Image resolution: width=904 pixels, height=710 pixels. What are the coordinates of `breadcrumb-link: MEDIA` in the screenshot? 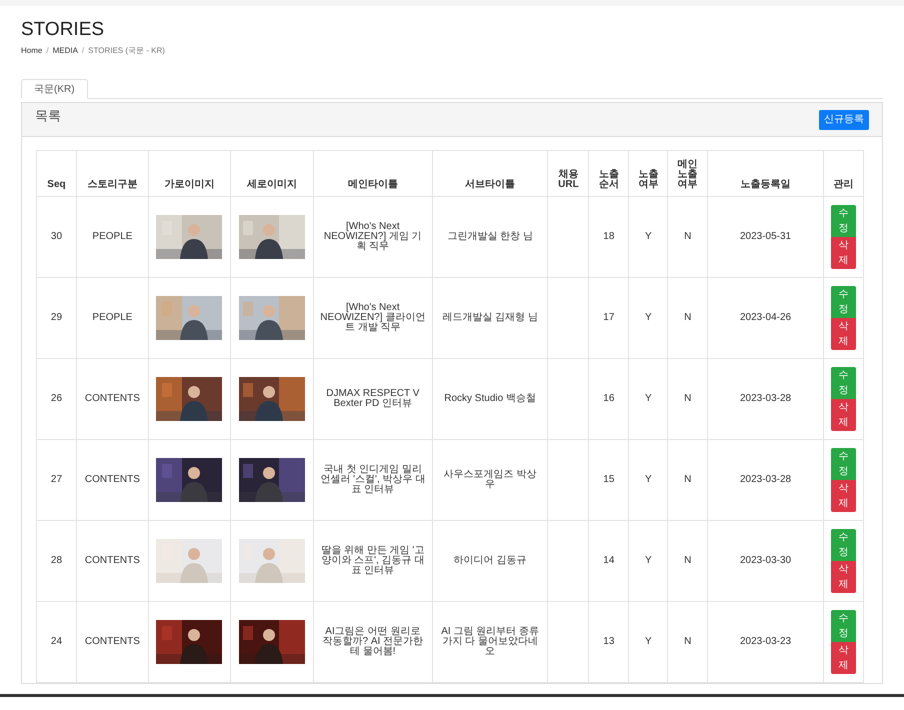 It's located at (65, 51).